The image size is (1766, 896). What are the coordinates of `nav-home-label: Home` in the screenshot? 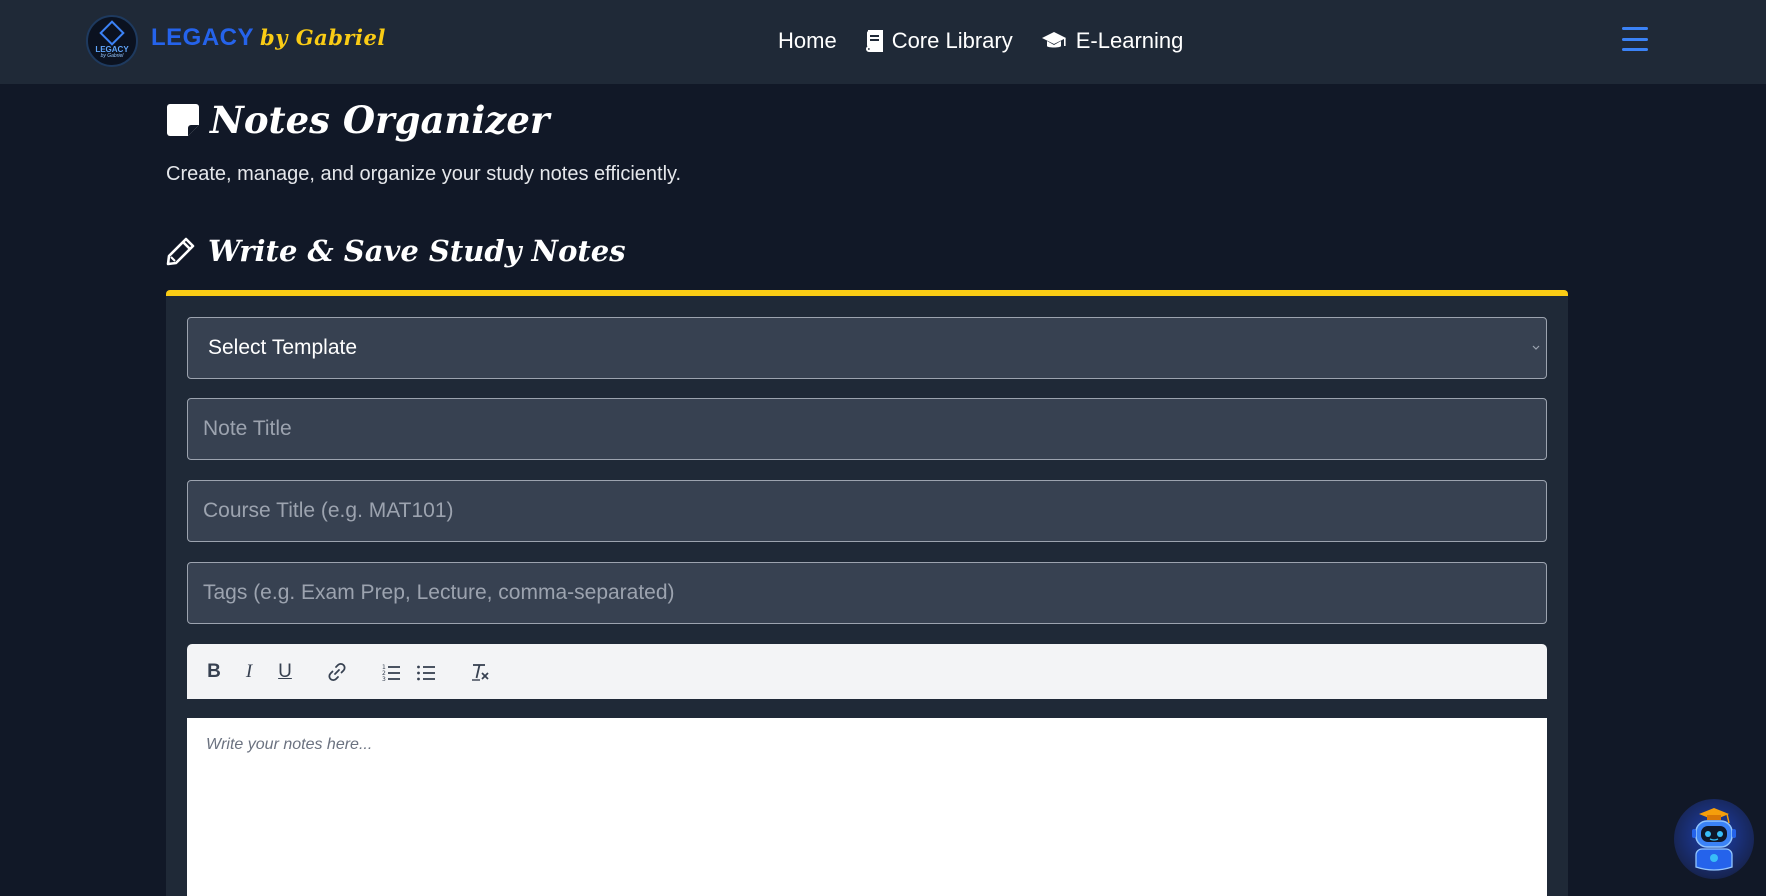 It's located at (807, 40).